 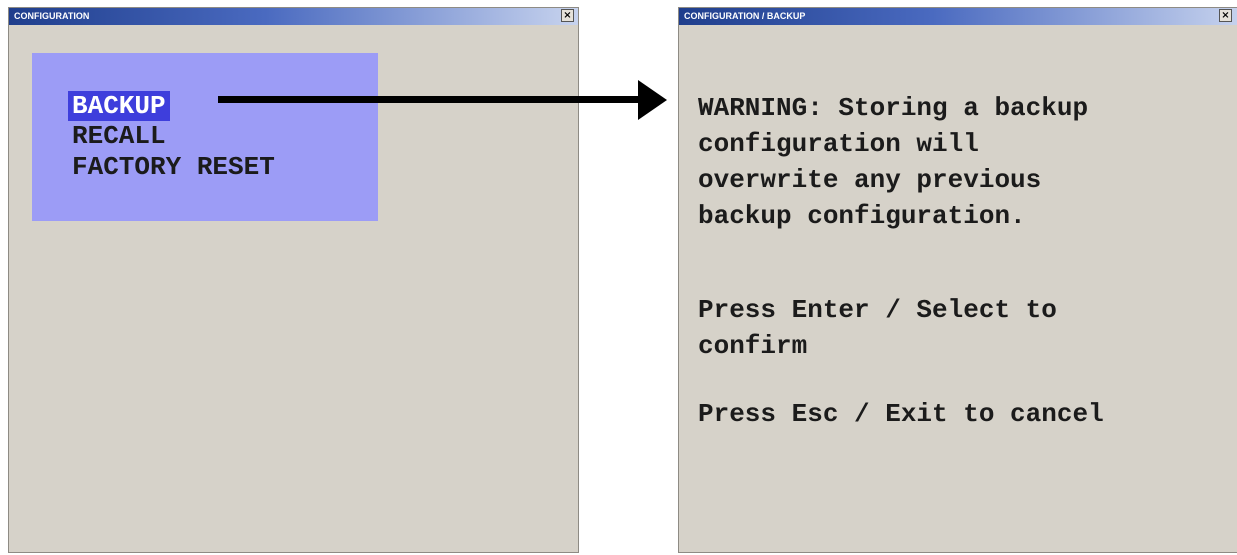 I want to click on configuration-backup-titlebar: CONFIGURATION / BACKUP ×, so click(x=958, y=16).